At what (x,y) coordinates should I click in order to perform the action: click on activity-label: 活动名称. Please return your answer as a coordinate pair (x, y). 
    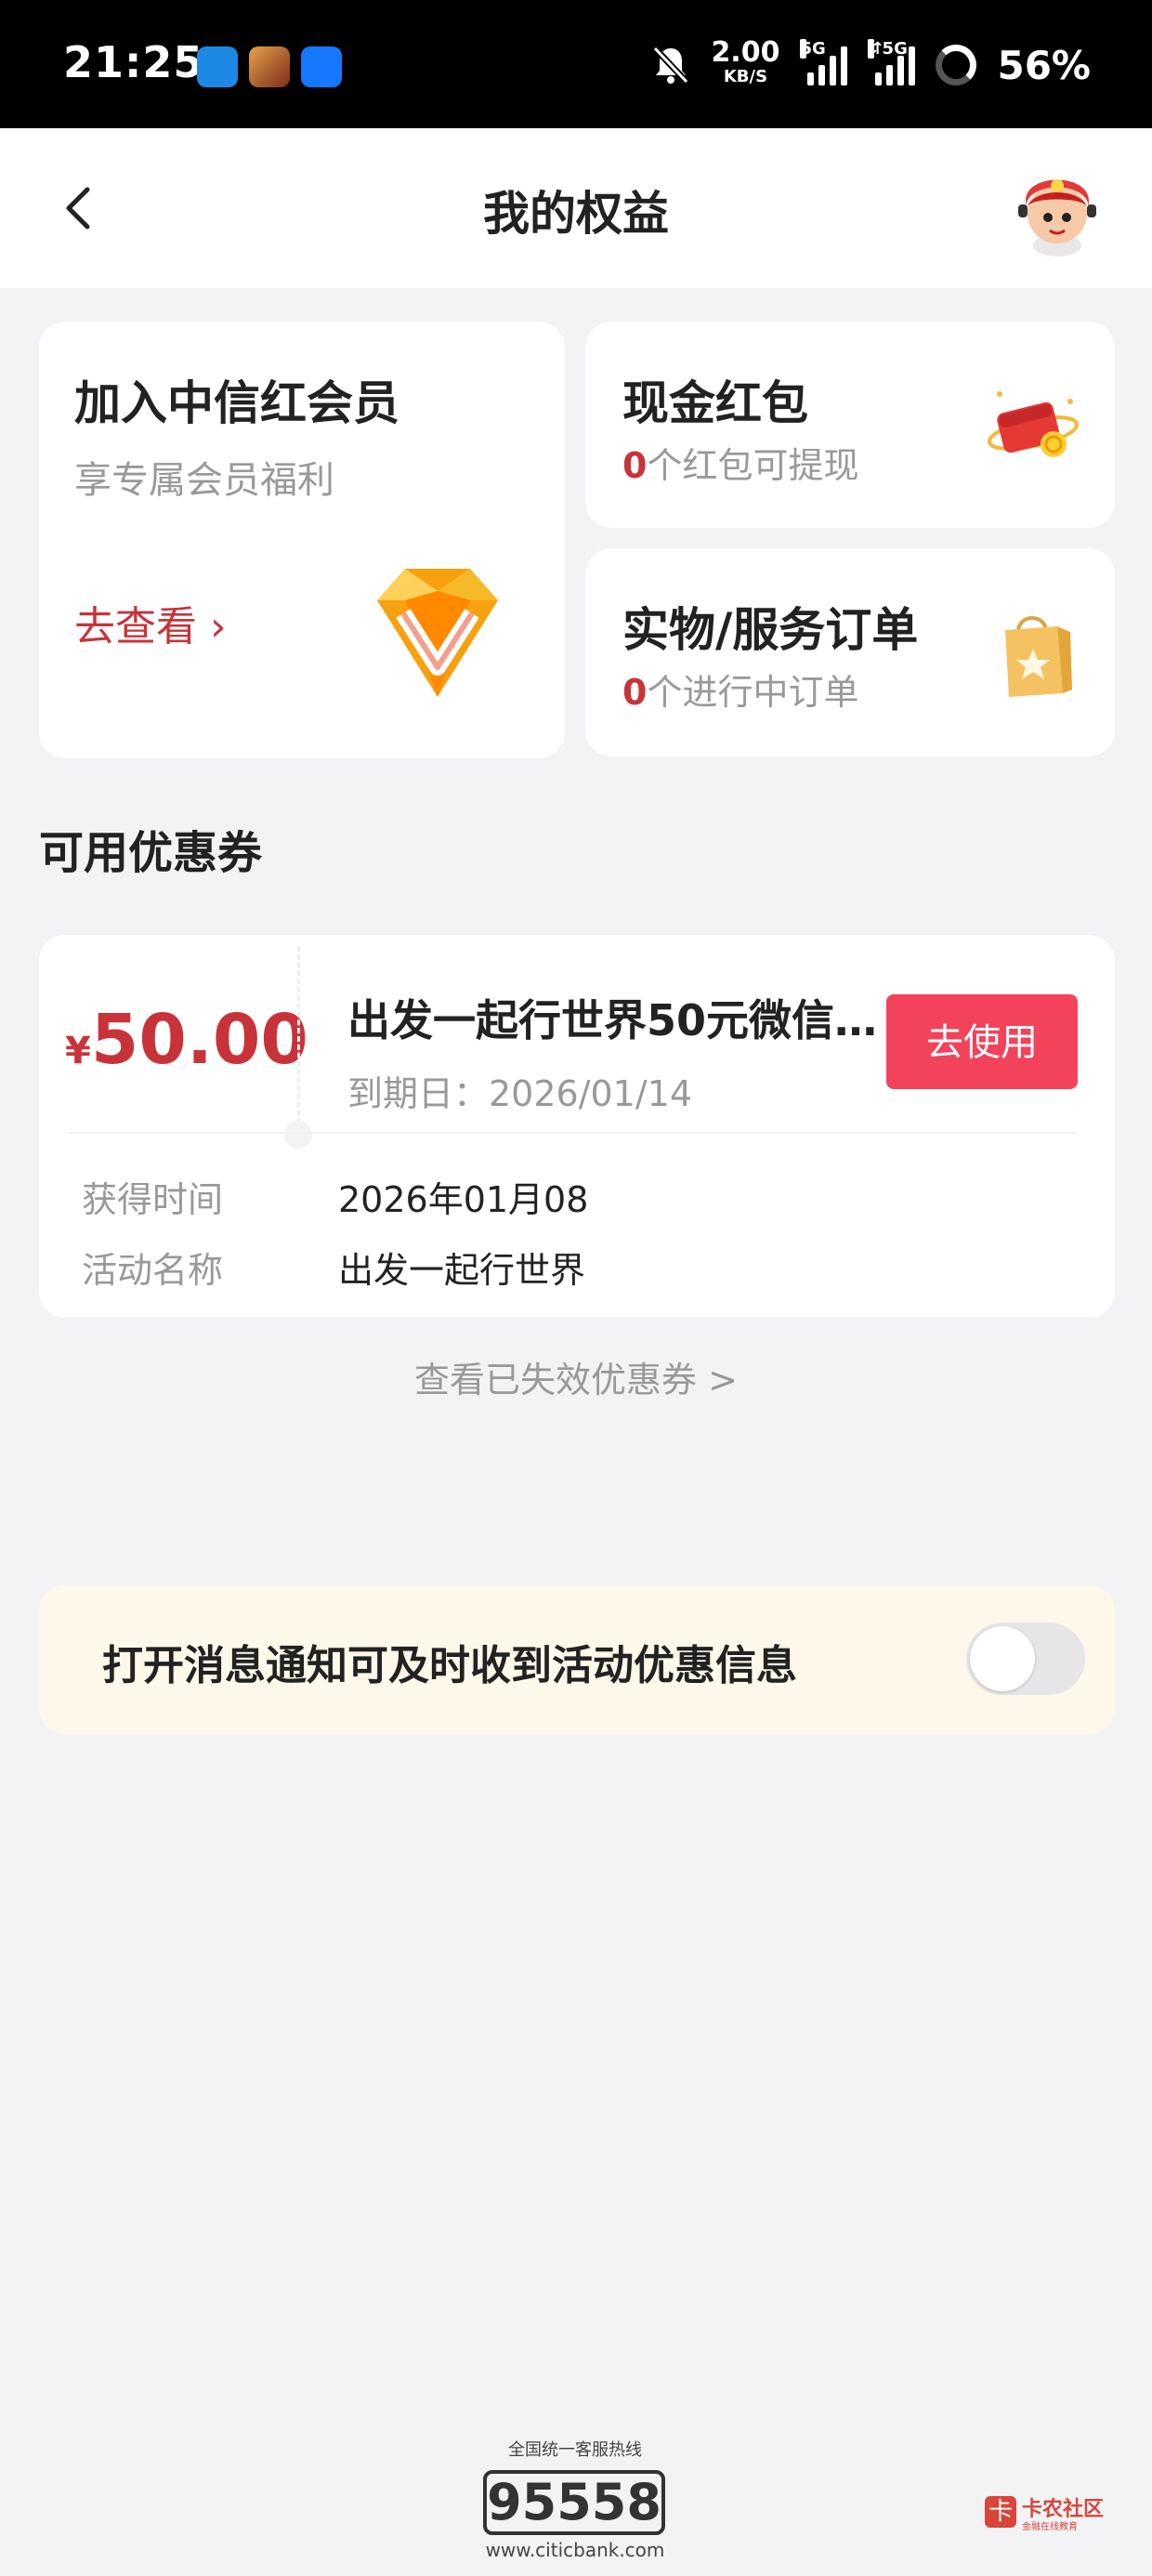
    Looking at the image, I should click on (153, 1270).